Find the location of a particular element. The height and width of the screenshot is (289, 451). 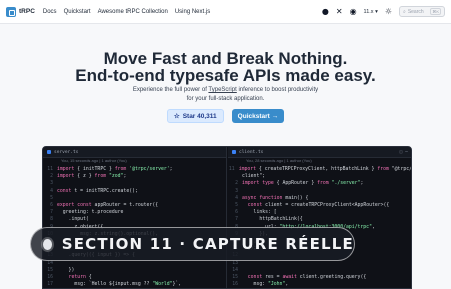

star-icon: ☆ is located at coordinates (176, 116).